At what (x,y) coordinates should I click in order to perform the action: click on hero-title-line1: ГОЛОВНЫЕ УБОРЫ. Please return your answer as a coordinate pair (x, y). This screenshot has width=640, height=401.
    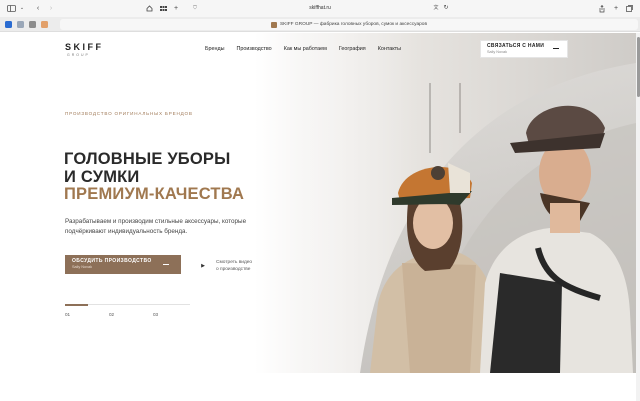
    Looking at the image, I should click on (147, 159).